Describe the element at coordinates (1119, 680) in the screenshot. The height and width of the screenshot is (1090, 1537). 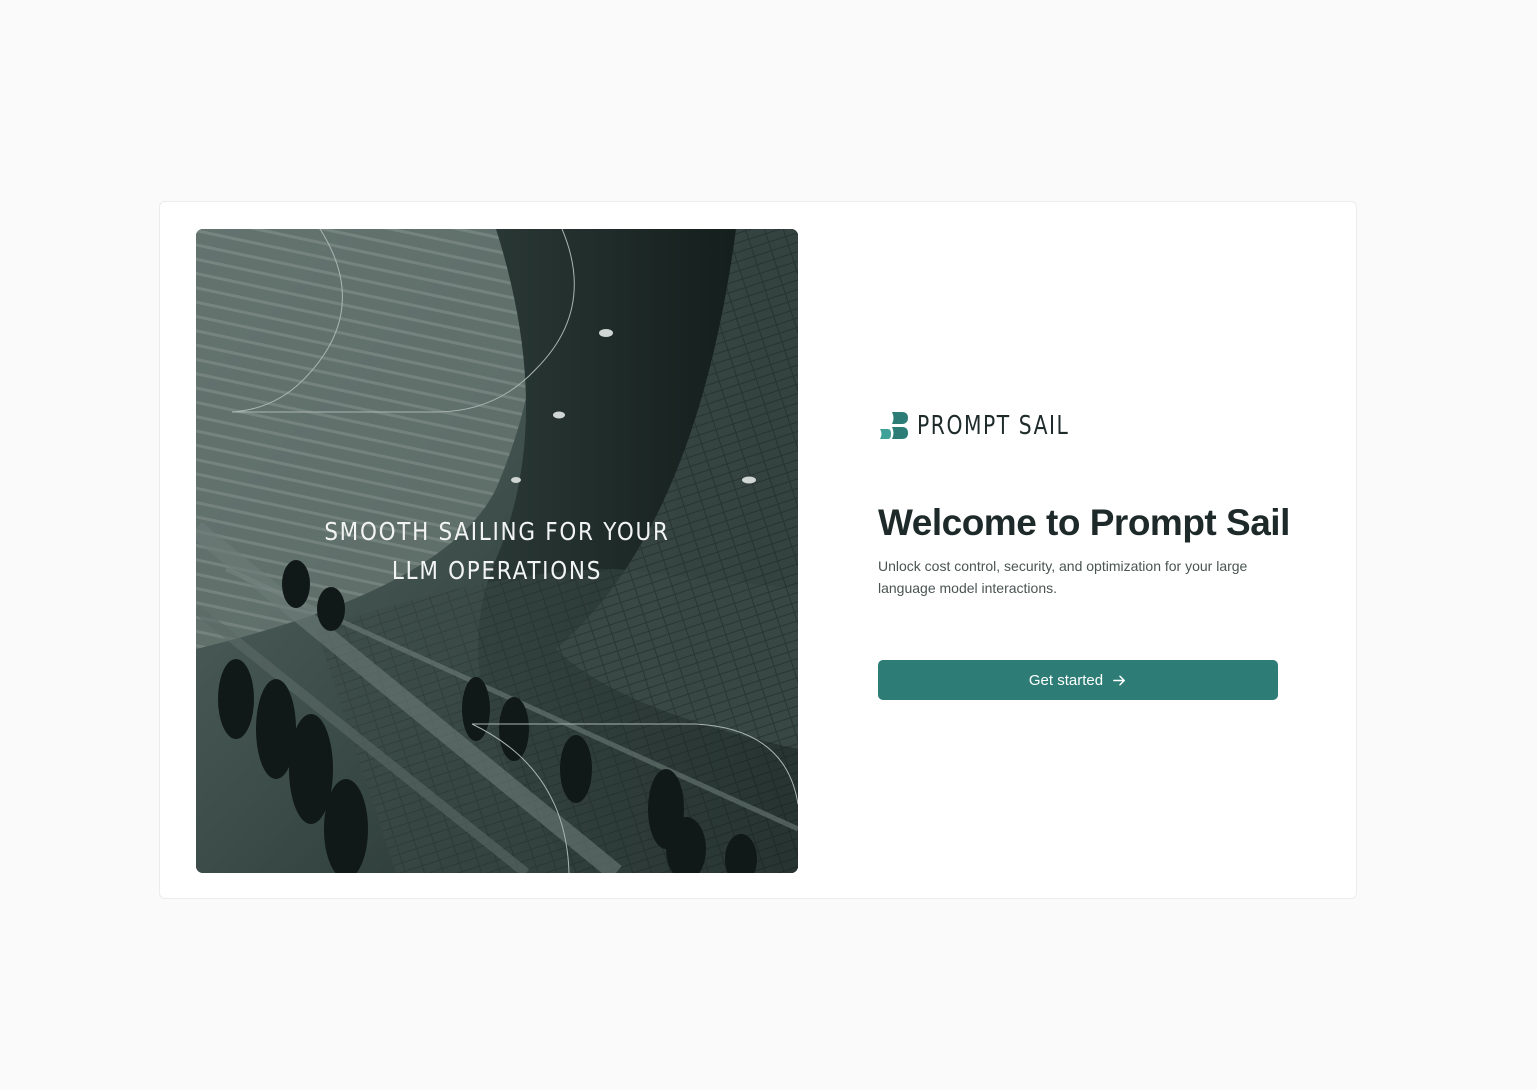
I see `arrow-right-icon` at that location.